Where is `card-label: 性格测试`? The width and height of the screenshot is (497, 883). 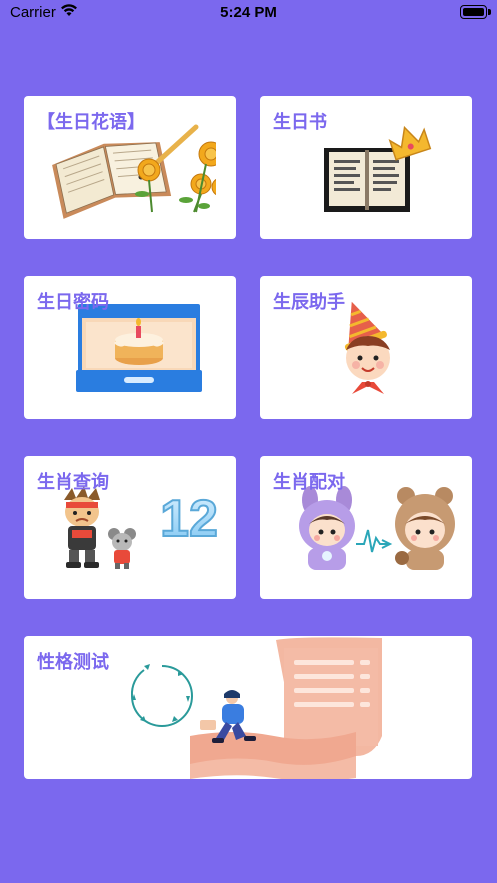
card-label: 性格测试 is located at coordinates (73, 662).